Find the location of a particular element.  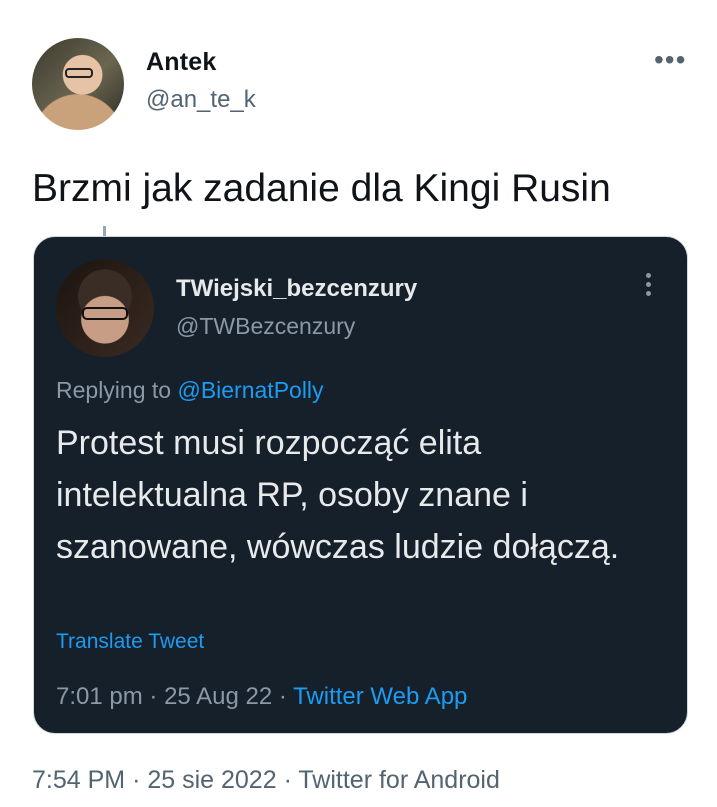

quoted-tweet-meta: 7:01 pm · 25 Aug 22 · Twitter Web App is located at coordinates (261, 697).